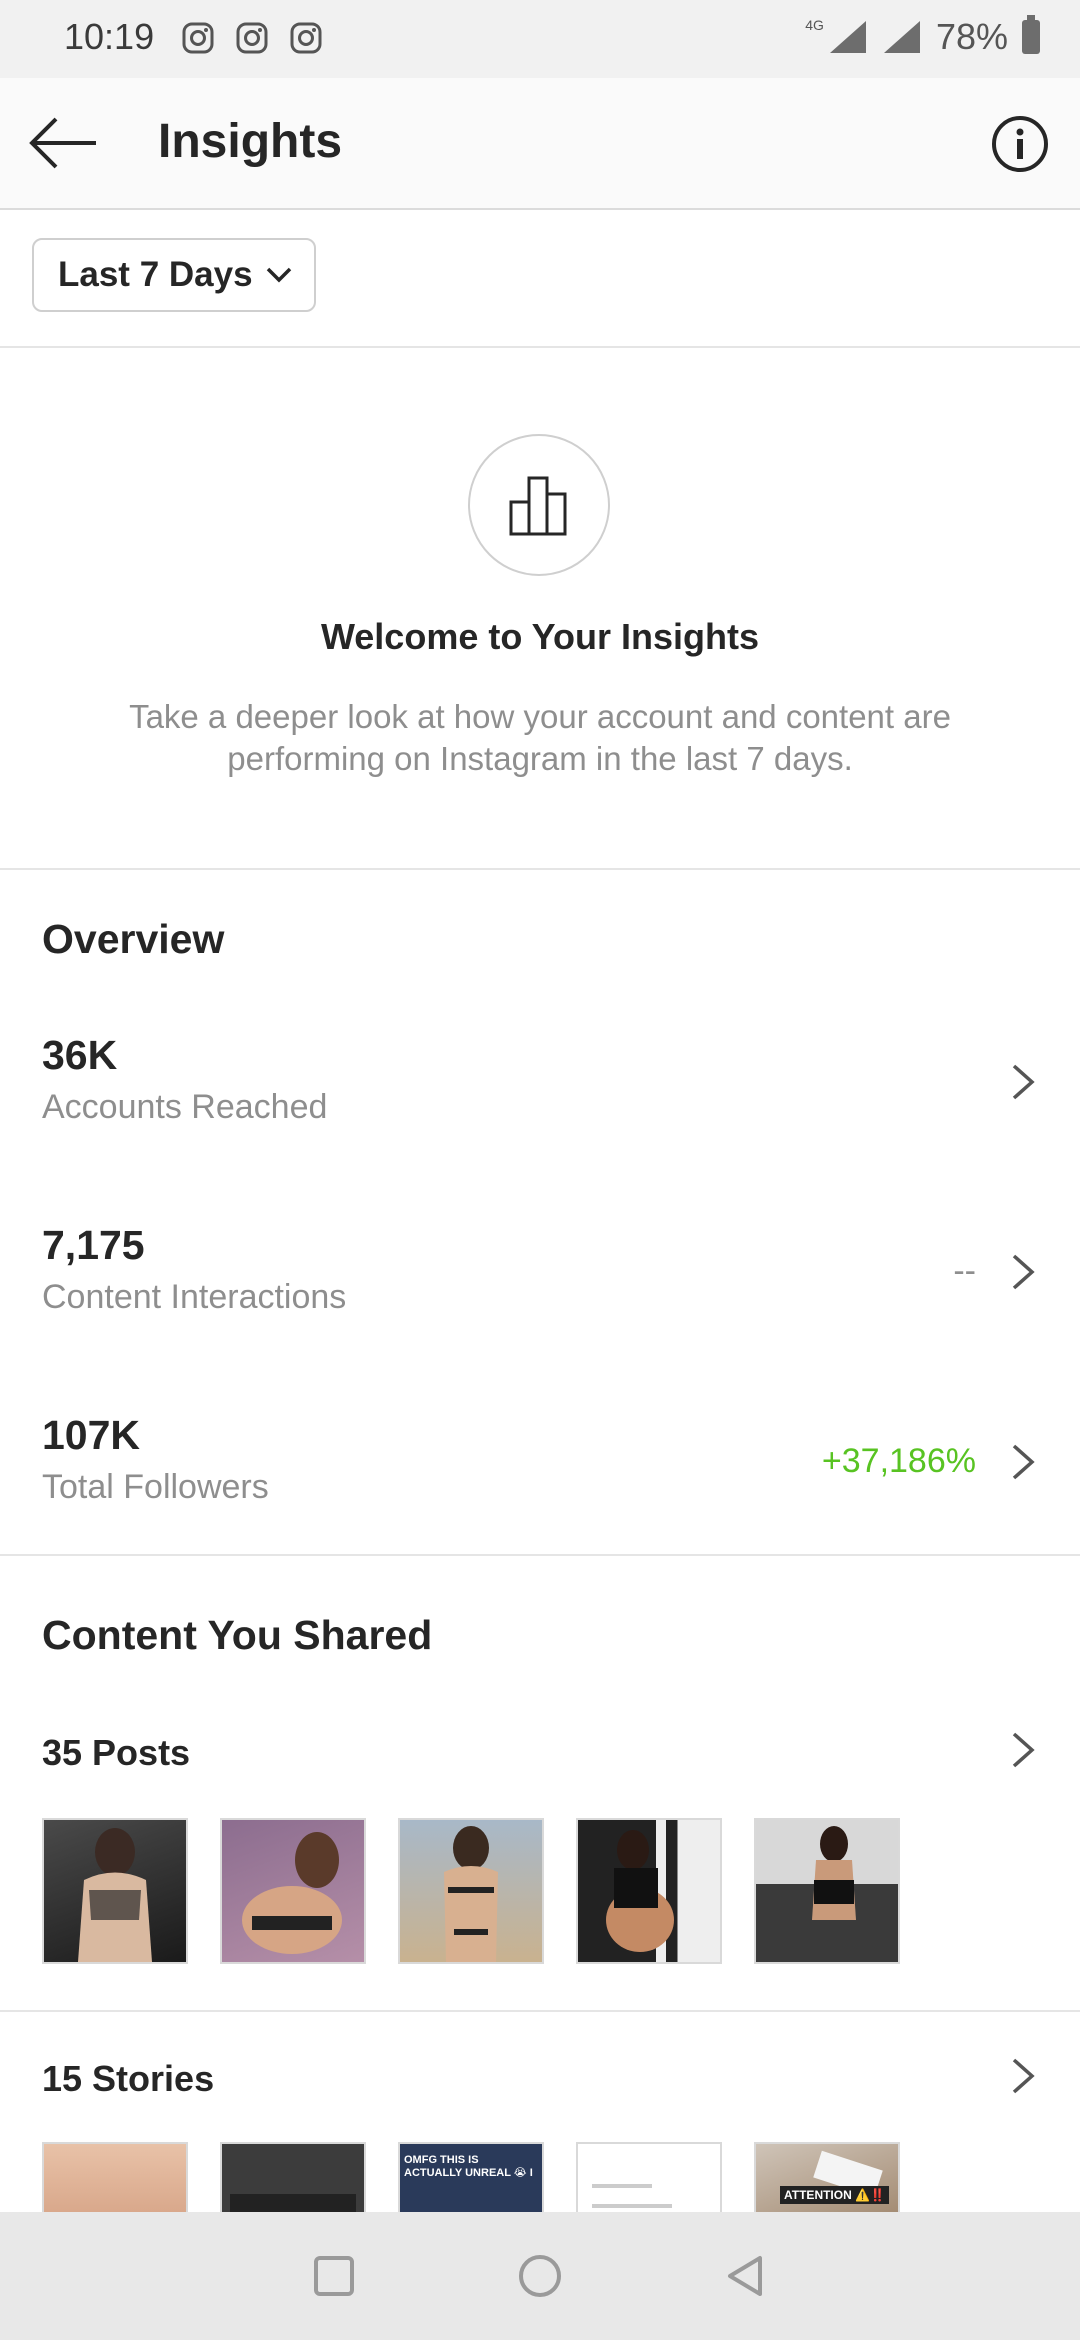  Describe the element at coordinates (1020, 144) in the screenshot. I see `info-icon` at that location.